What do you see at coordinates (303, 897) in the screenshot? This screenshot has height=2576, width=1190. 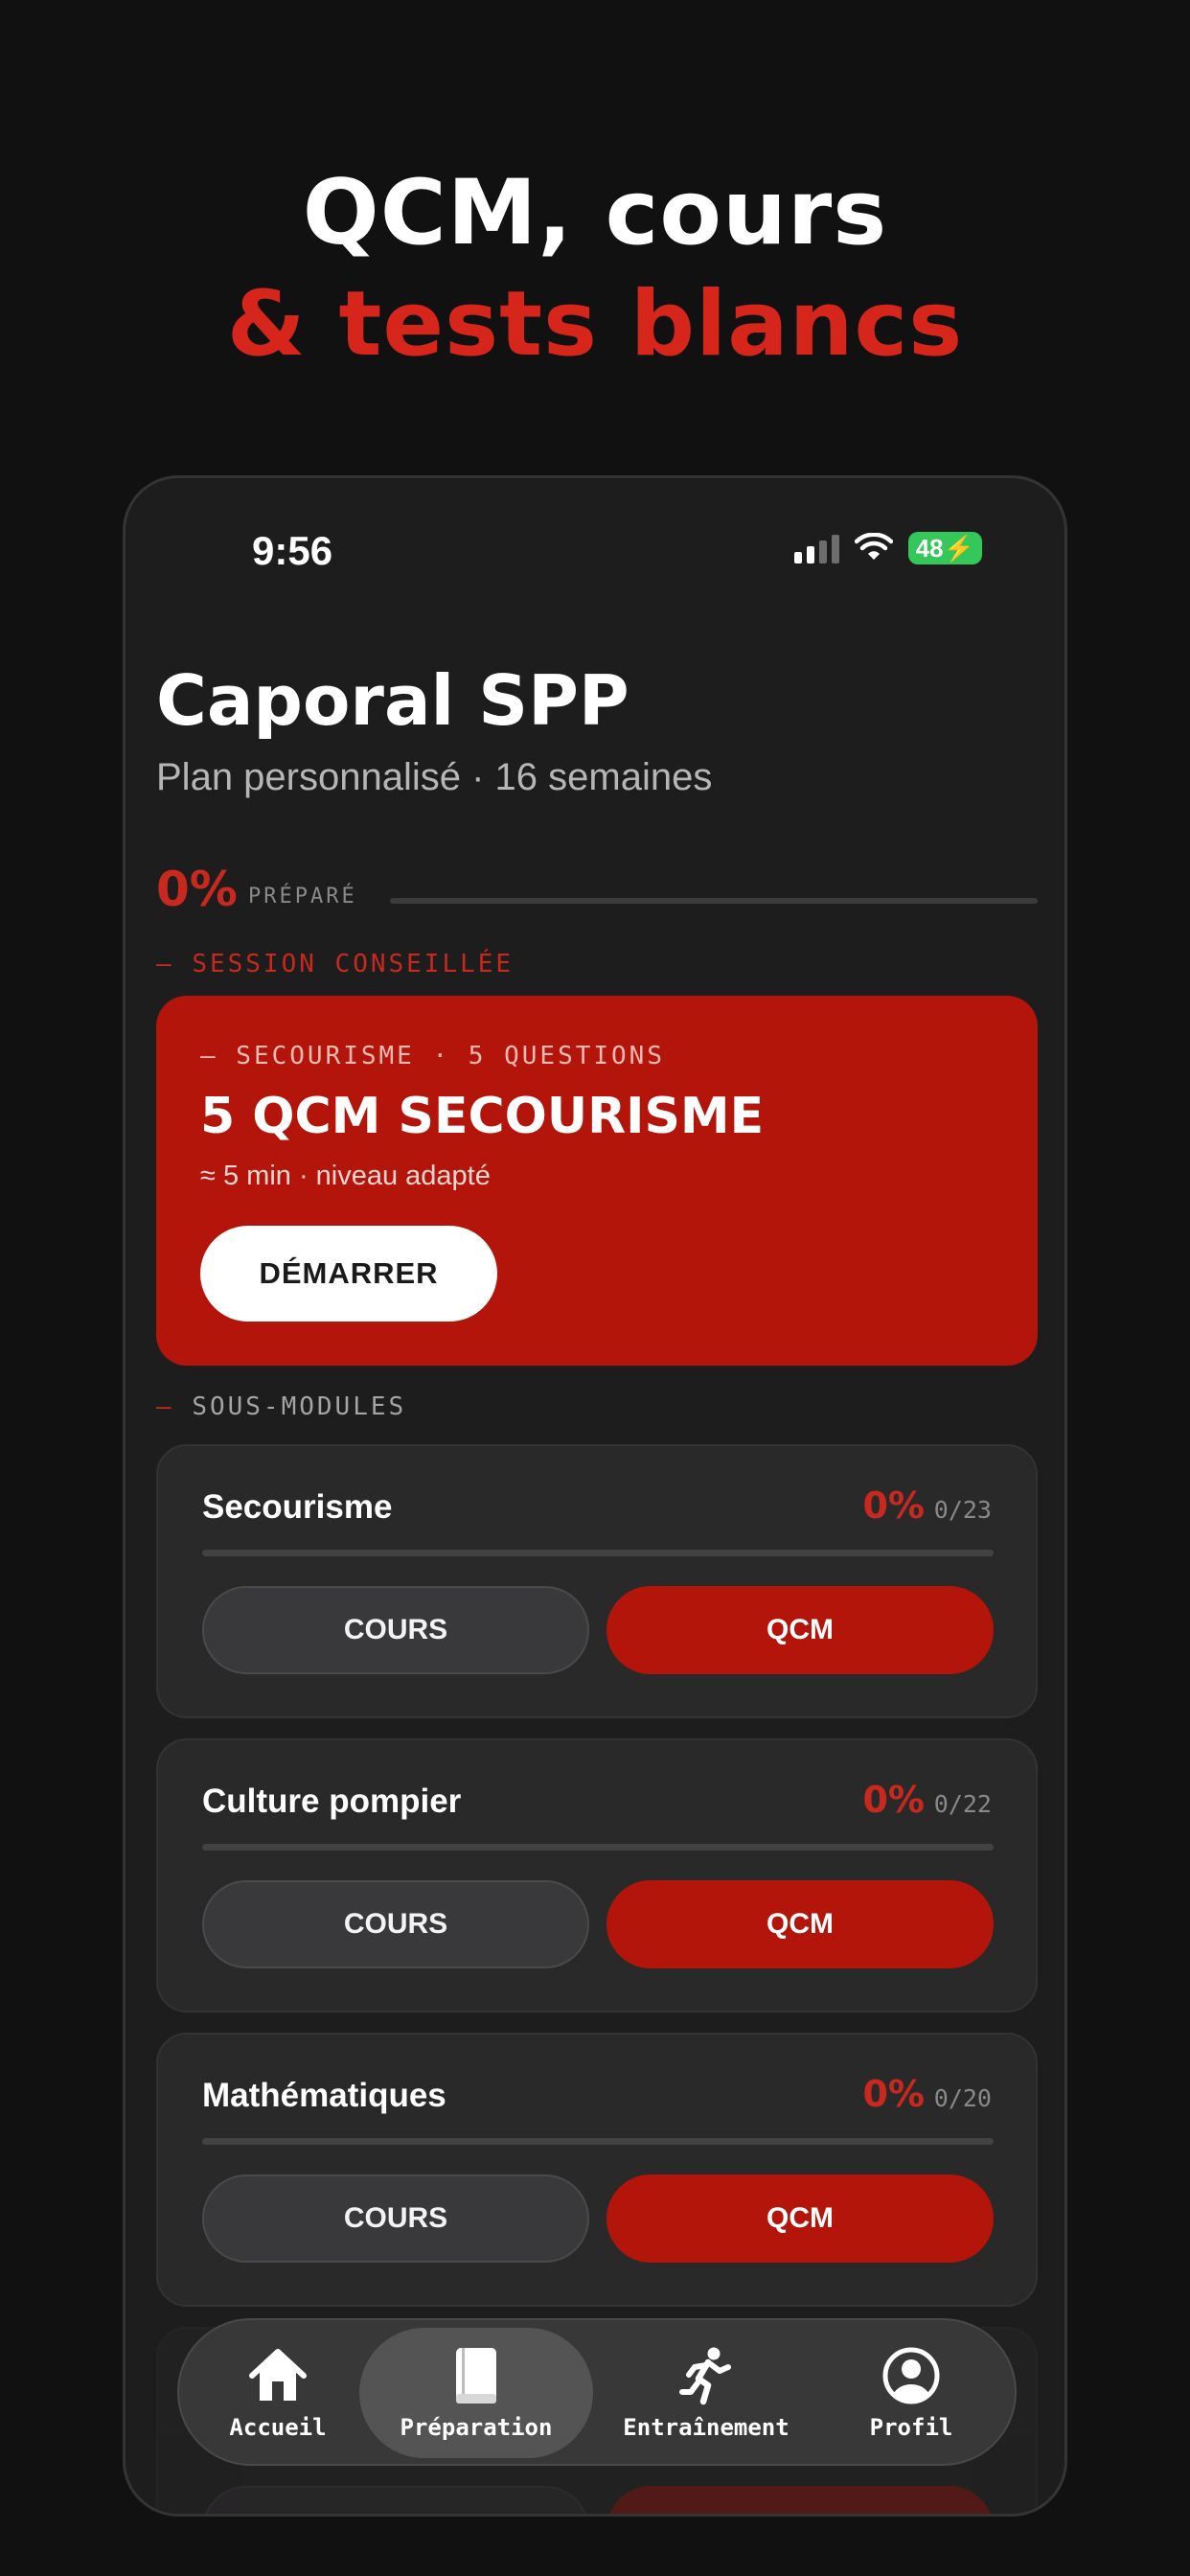 I see `overall-progress-label: PRÉPARÉ` at bounding box center [303, 897].